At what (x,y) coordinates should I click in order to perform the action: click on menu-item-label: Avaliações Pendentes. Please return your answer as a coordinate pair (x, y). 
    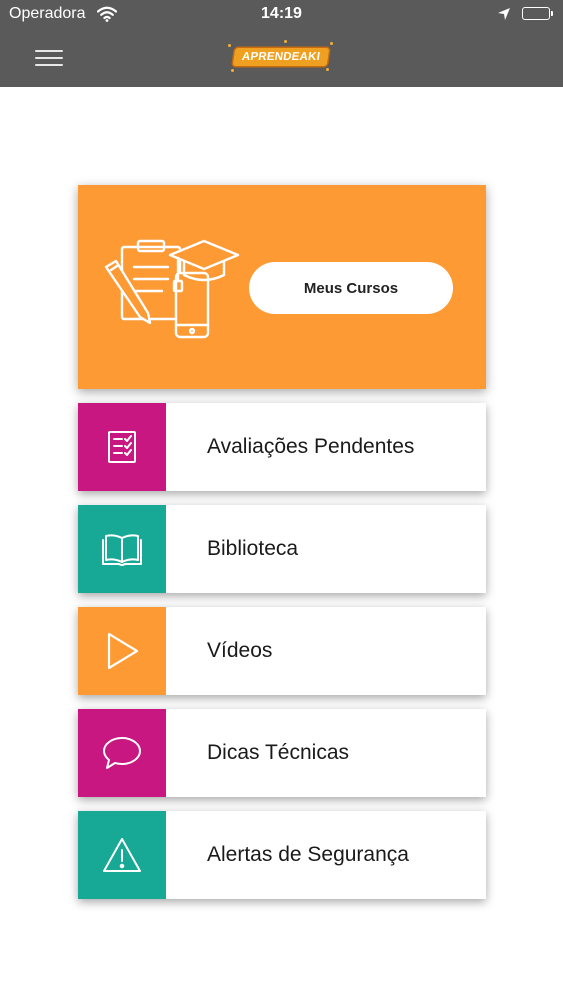
    Looking at the image, I should click on (311, 446).